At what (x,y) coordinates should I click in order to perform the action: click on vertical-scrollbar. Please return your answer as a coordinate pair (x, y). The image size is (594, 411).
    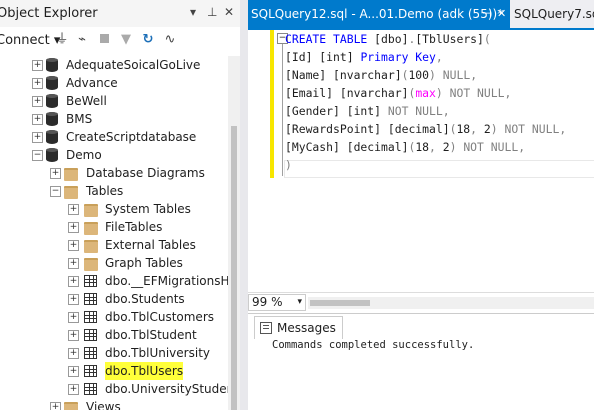
    Looking at the image, I should click on (234, 233).